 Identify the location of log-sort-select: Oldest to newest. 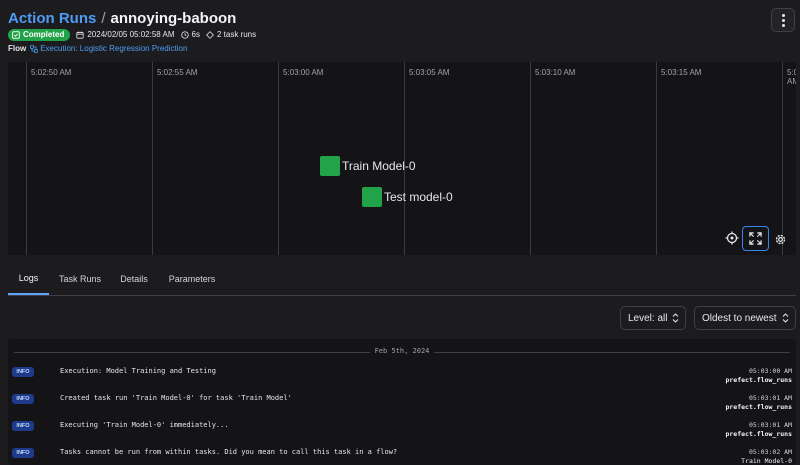
(745, 318).